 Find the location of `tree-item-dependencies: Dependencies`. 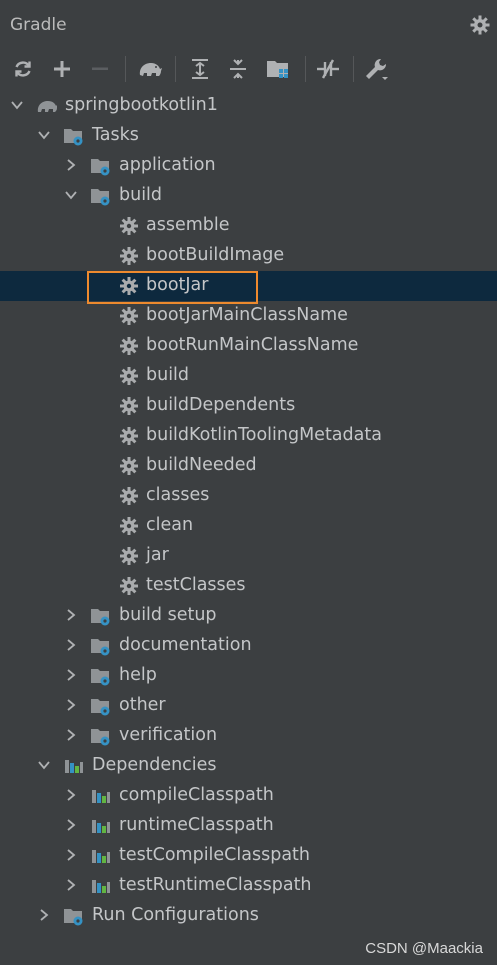

tree-item-dependencies: Dependencies is located at coordinates (248, 766).